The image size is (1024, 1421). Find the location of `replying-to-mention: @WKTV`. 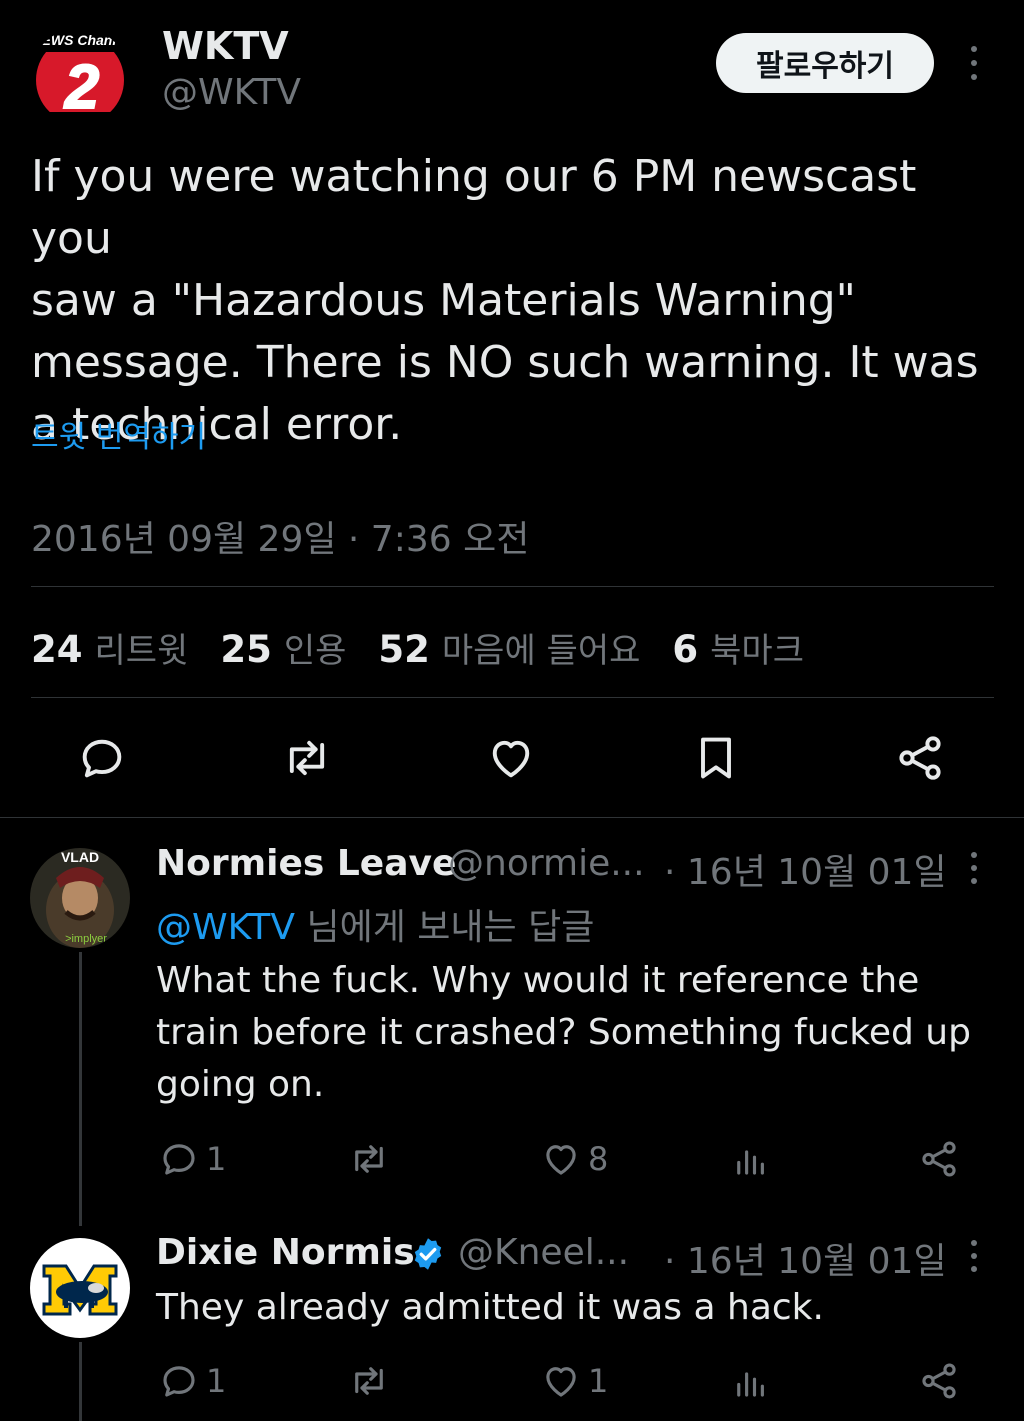

replying-to-mention: @WKTV is located at coordinates (225, 927).